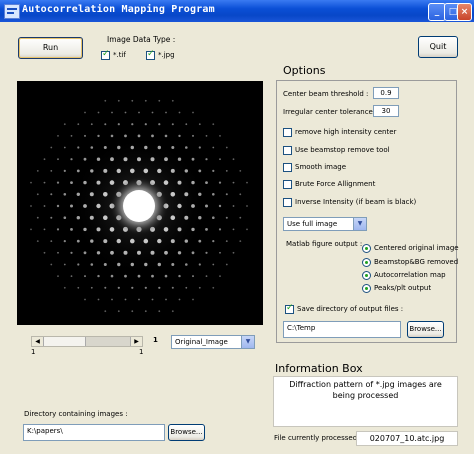 This screenshot has width=474, height=454. I want to click on beamstop-label: Use beamstop remove tool, so click(342, 150).